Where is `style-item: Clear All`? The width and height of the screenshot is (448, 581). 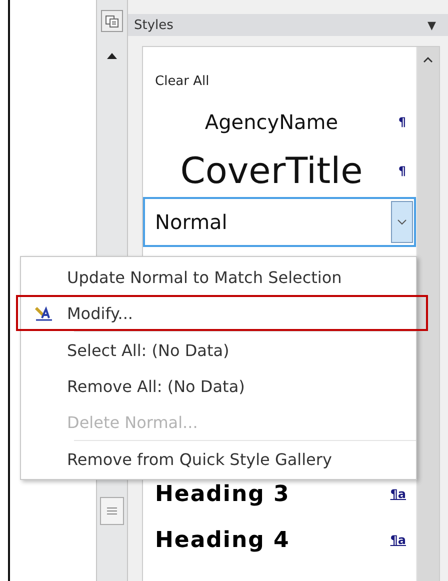 style-item: Clear All is located at coordinates (182, 81).